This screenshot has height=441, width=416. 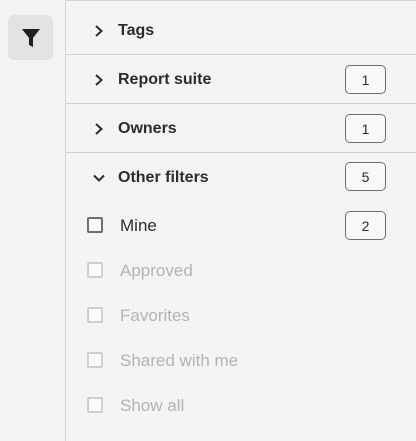 What do you see at coordinates (241, 30) in the screenshot?
I see `section-tags: Tags` at bounding box center [241, 30].